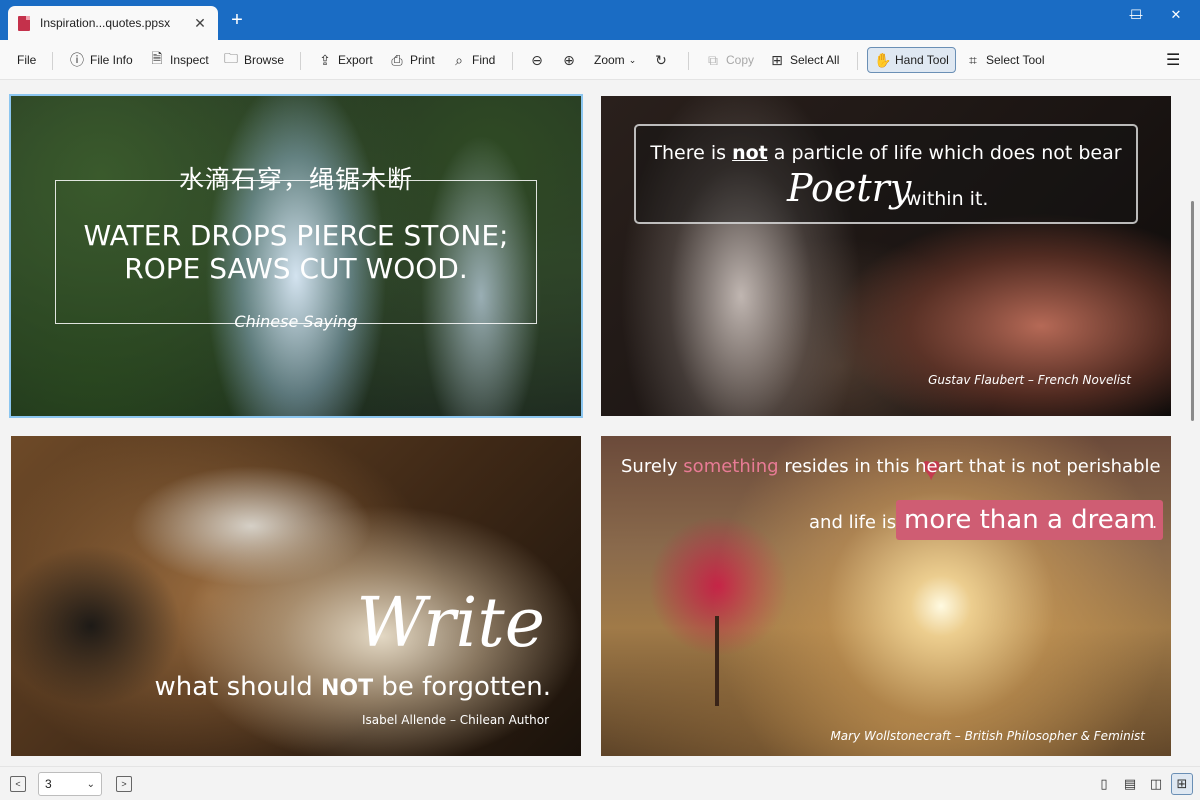 The height and width of the screenshot is (800, 1200). I want to click on quote-line: what should NOT be forgotten., so click(352, 687).